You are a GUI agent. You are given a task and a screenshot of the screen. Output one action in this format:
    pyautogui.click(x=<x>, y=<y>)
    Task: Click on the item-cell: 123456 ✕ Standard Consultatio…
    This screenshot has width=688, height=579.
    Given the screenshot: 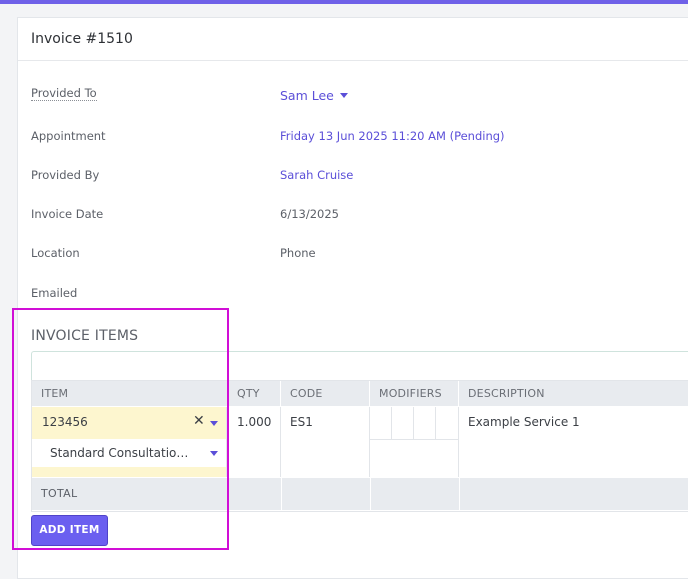 What is the action you would take?
    pyautogui.click(x=129, y=442)
    